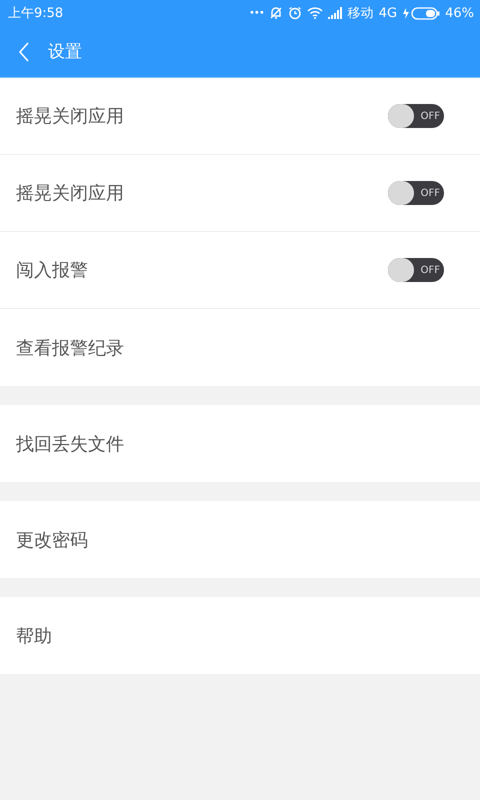 Image resolution: width=480 pixels, height=800 pixels. I want to click on more-notifications-icon: •••, so click(256, 13).